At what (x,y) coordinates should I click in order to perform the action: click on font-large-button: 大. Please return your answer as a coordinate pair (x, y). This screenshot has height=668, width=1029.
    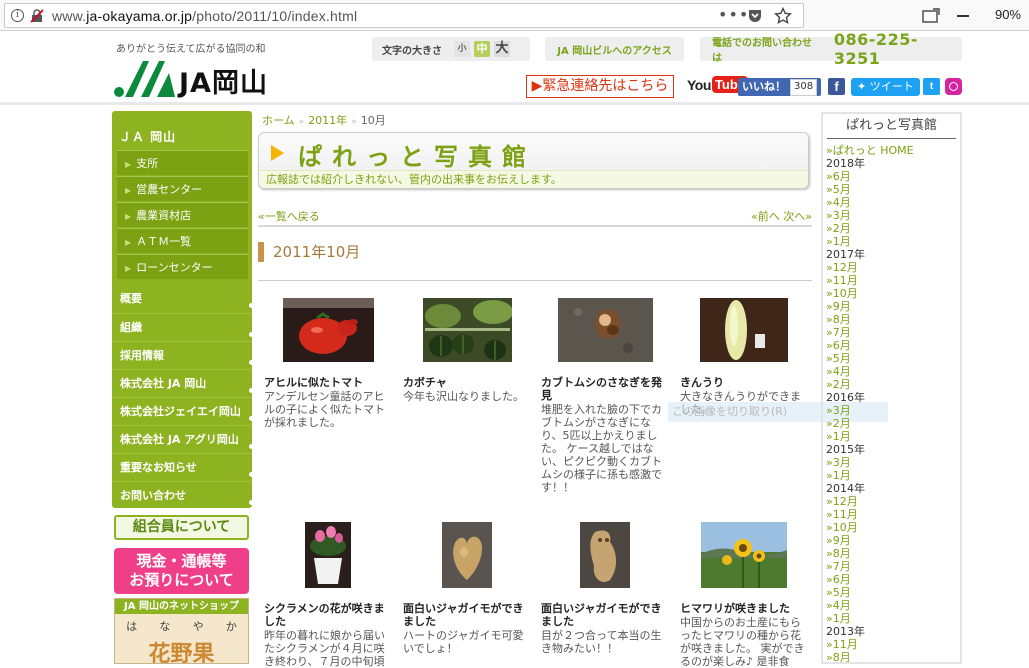
    Looking at the image, I should click on (502, 49).